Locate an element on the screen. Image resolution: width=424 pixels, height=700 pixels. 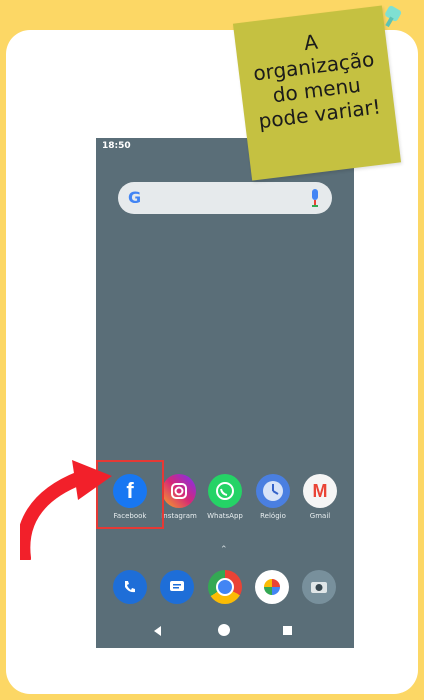
mic-icon is located at coordinates (315, 198).